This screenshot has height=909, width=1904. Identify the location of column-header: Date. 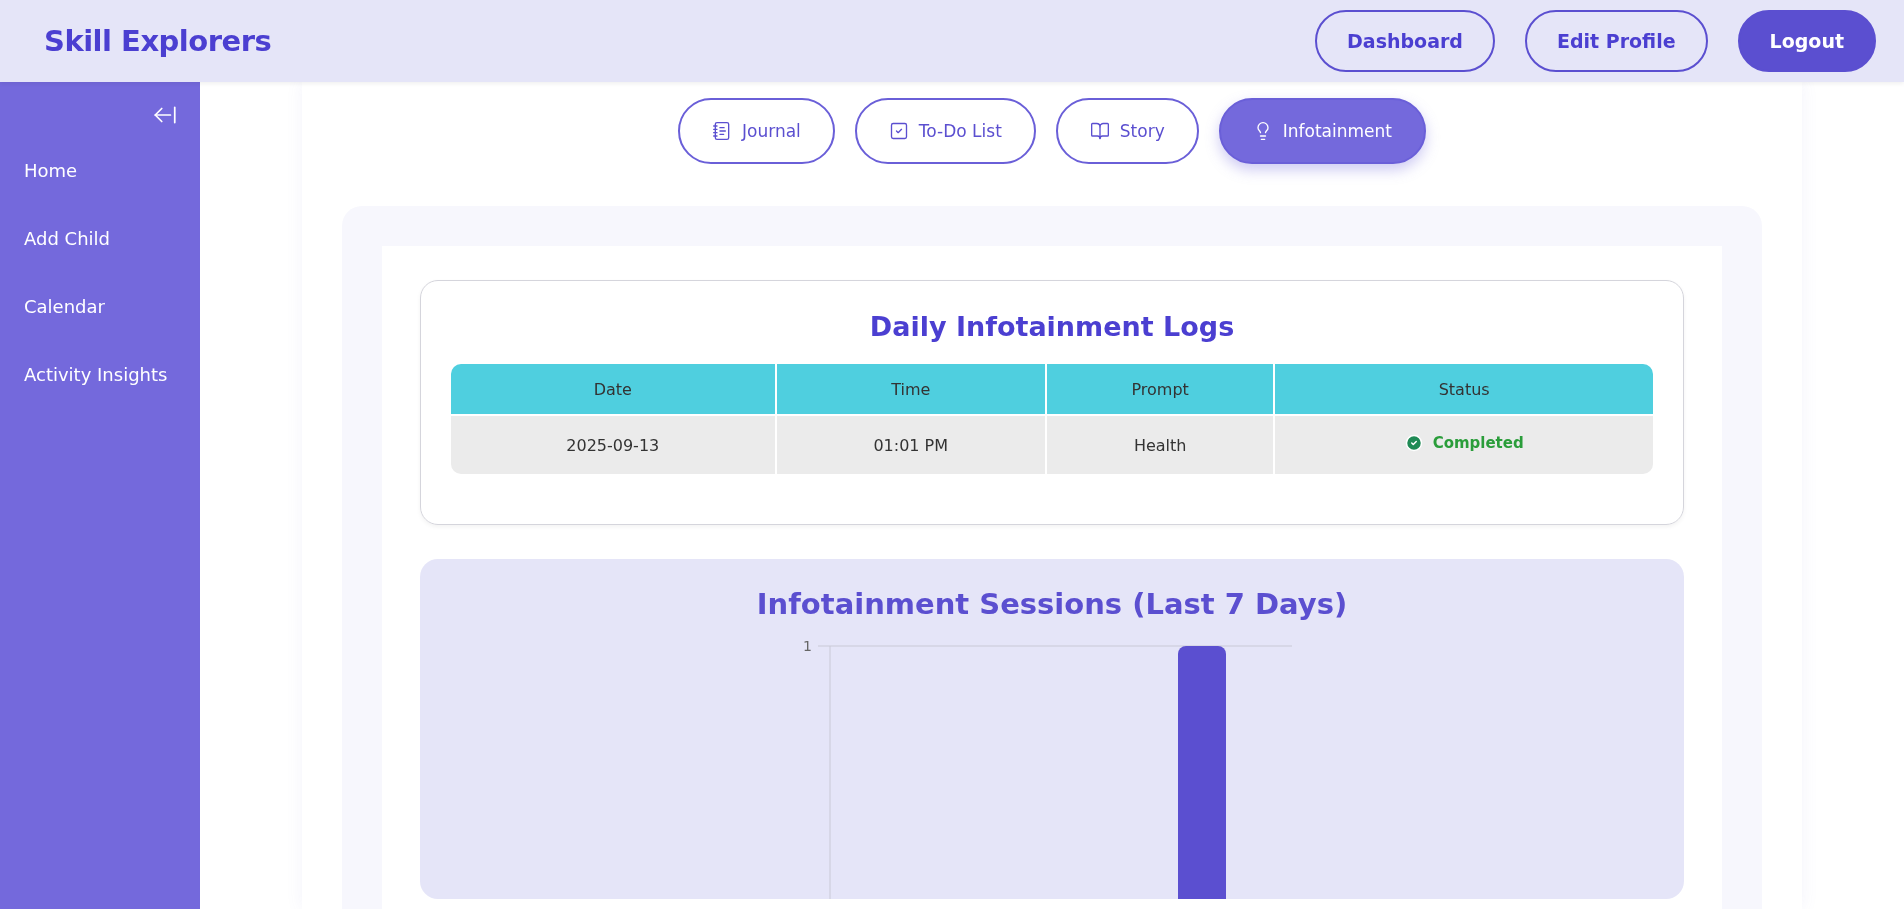
(613, 389).